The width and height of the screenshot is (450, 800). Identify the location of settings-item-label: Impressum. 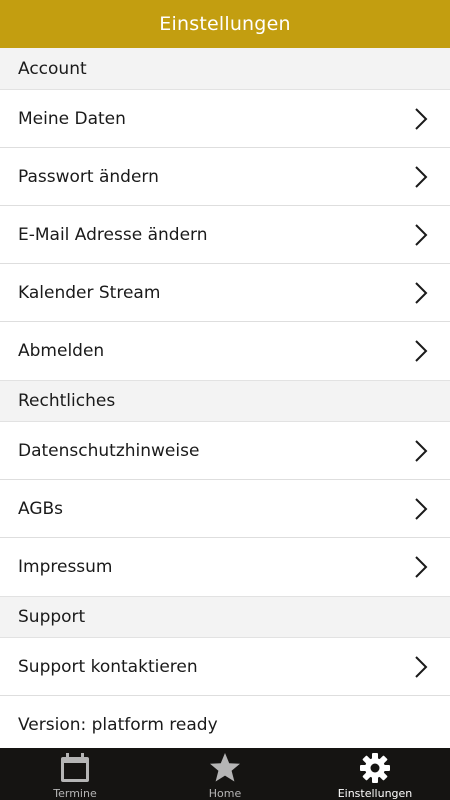
(65, 567).